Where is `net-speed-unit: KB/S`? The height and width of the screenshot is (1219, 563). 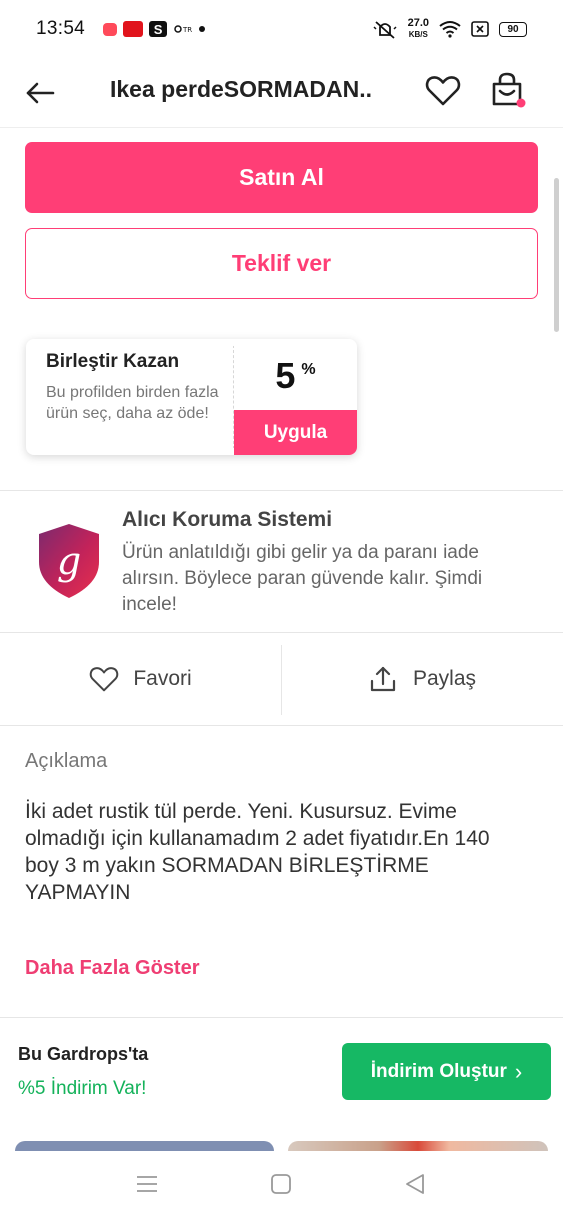 net-speed-unit: KB/S is located at coordinates (418, 34).